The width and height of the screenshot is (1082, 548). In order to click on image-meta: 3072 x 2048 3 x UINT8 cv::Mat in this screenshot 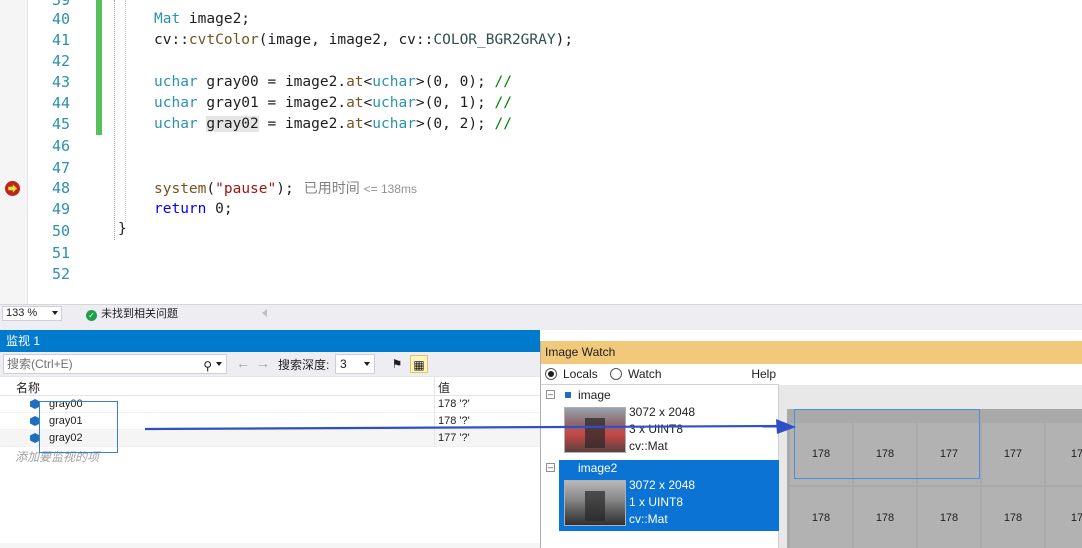, I will do `click(662, 429)`.